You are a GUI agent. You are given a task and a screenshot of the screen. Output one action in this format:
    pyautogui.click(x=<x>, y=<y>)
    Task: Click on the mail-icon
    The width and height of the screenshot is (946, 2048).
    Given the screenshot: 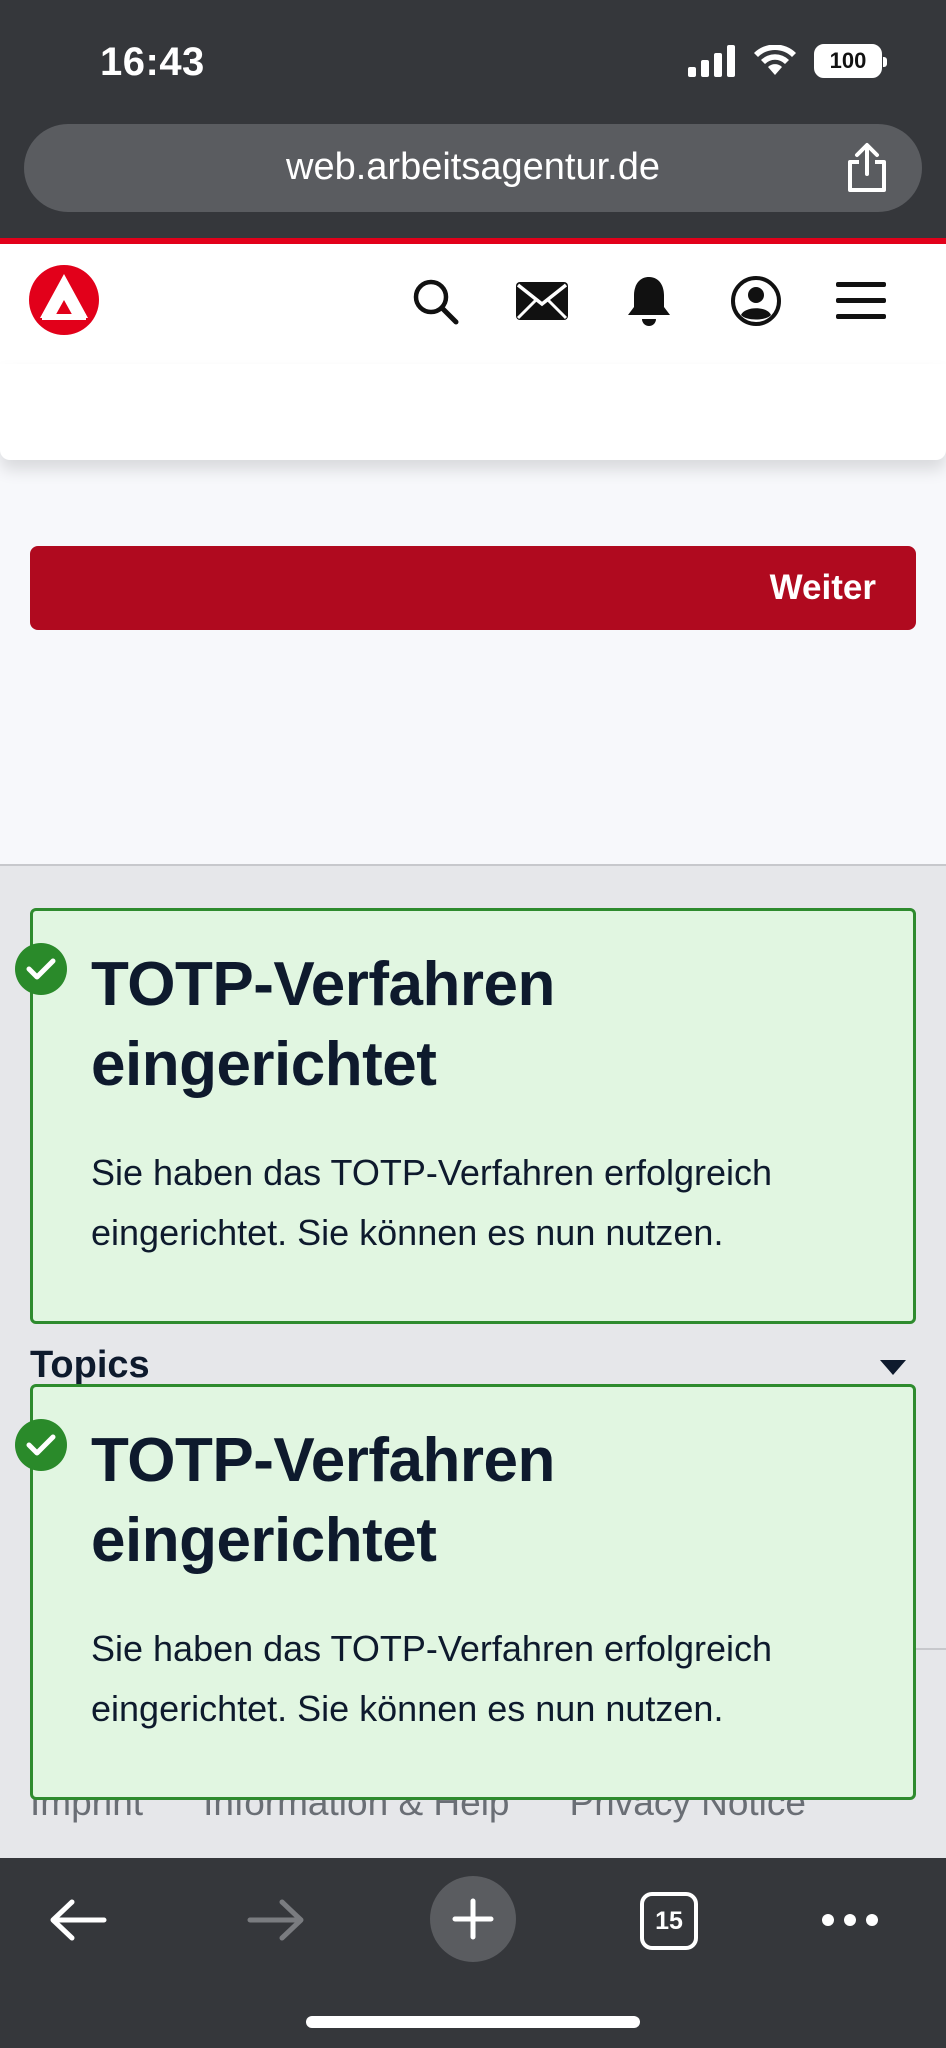 What is the action you would take?
    pyautogui.click(x=542, y=301)
    